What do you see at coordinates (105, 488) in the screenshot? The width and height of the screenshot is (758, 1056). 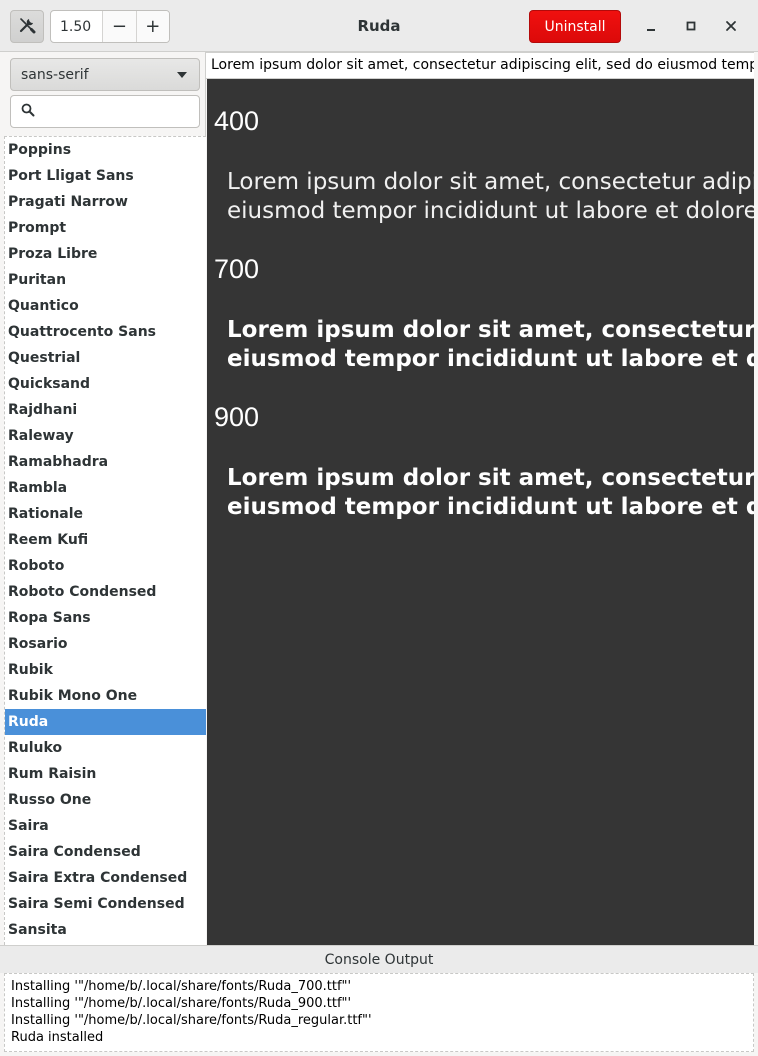 I see `font-list-item: Rambla` at bounding box center [105, 488].